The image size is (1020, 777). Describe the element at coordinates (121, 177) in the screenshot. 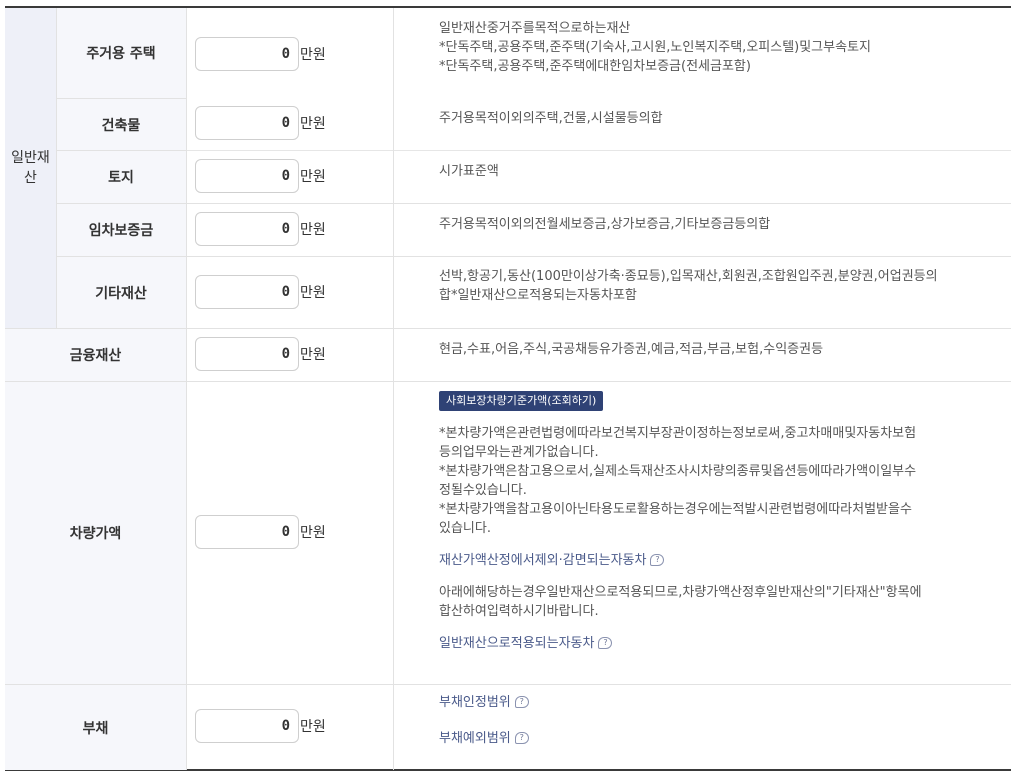

I see `label-land: 토지` at that location.